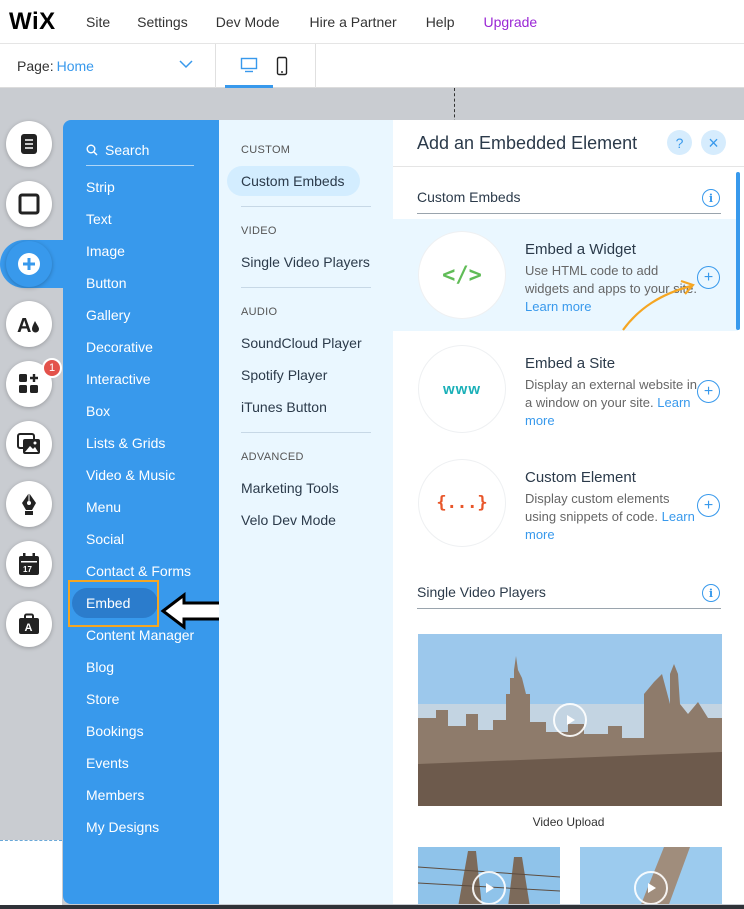 The height and width of the screenshot is (909, 744). What do you see at coordinates (568, 166) in the screenshot?
I see `header-divider` at bounding box center [568, 166].